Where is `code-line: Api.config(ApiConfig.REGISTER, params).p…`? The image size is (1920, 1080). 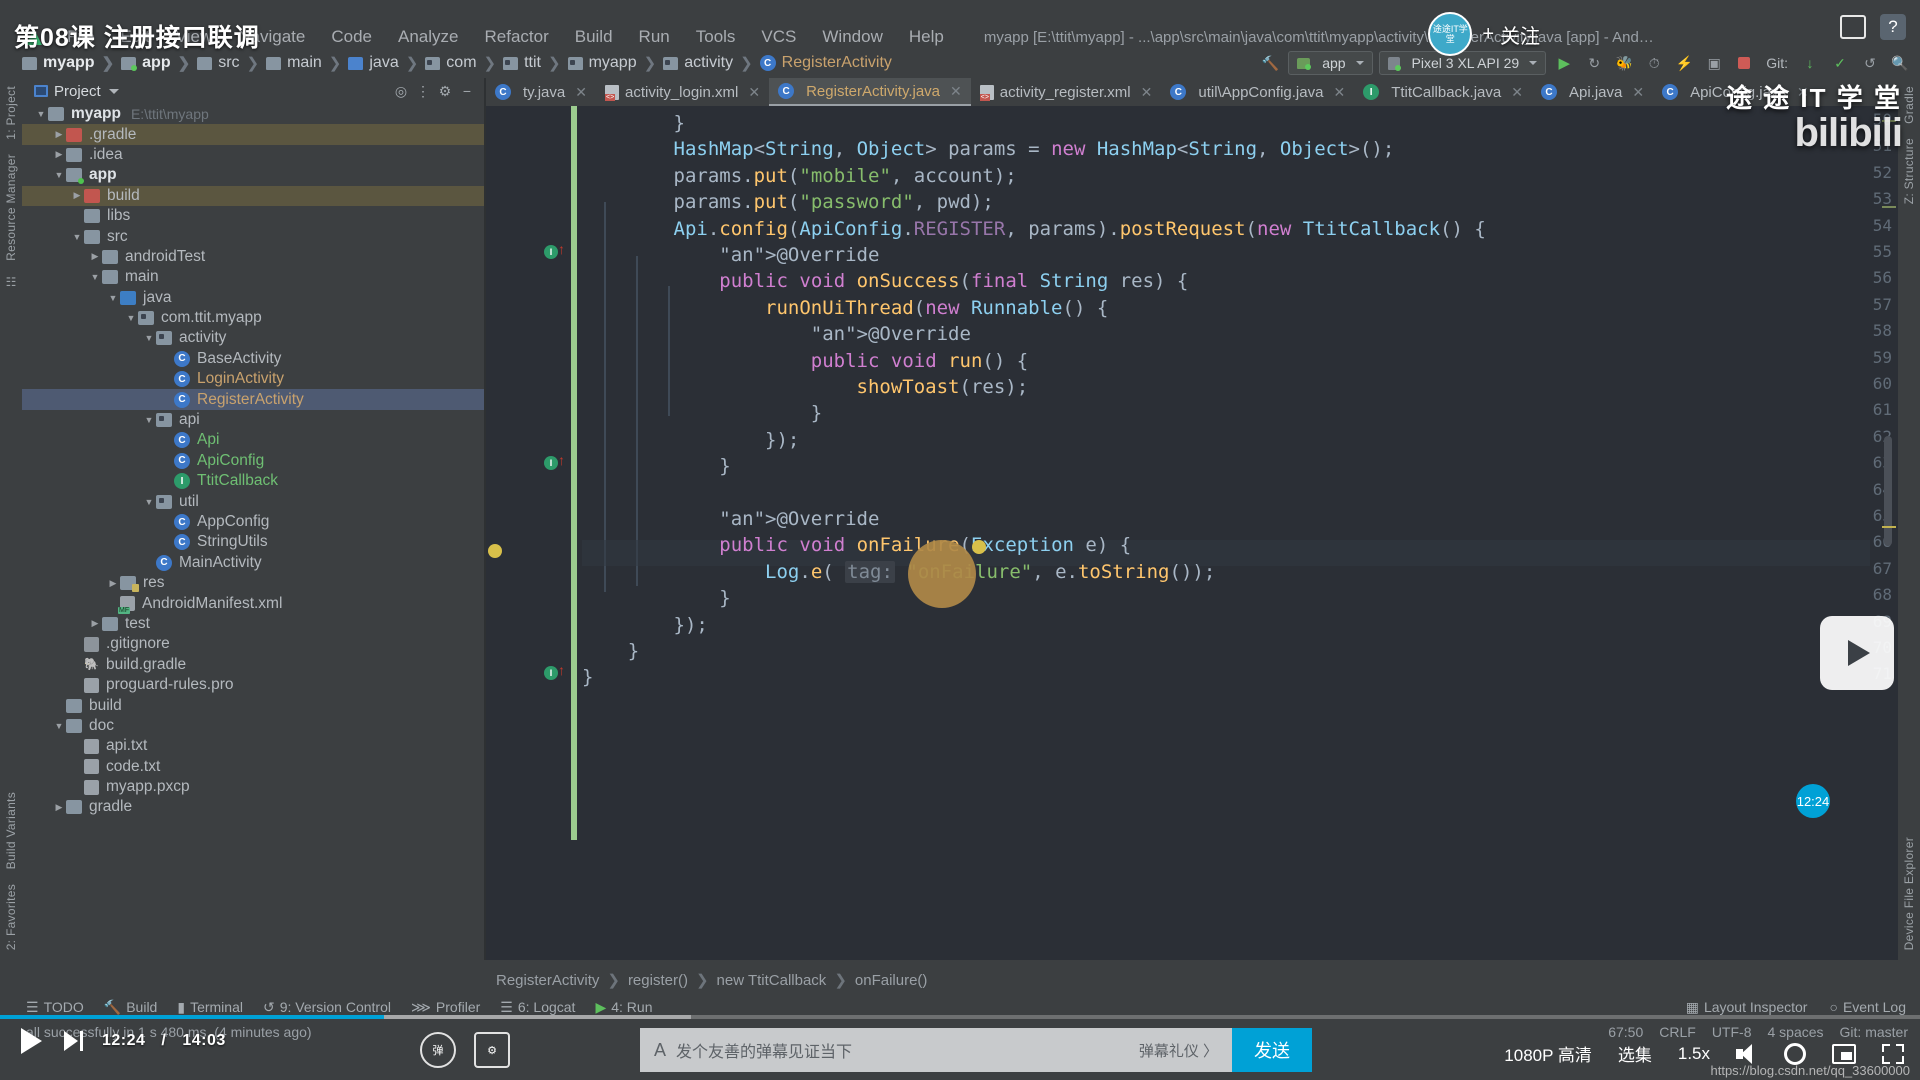
code-line: Api.config(ApiConfig.REGISTER, params).p… is located at coordinates (1034, 229).